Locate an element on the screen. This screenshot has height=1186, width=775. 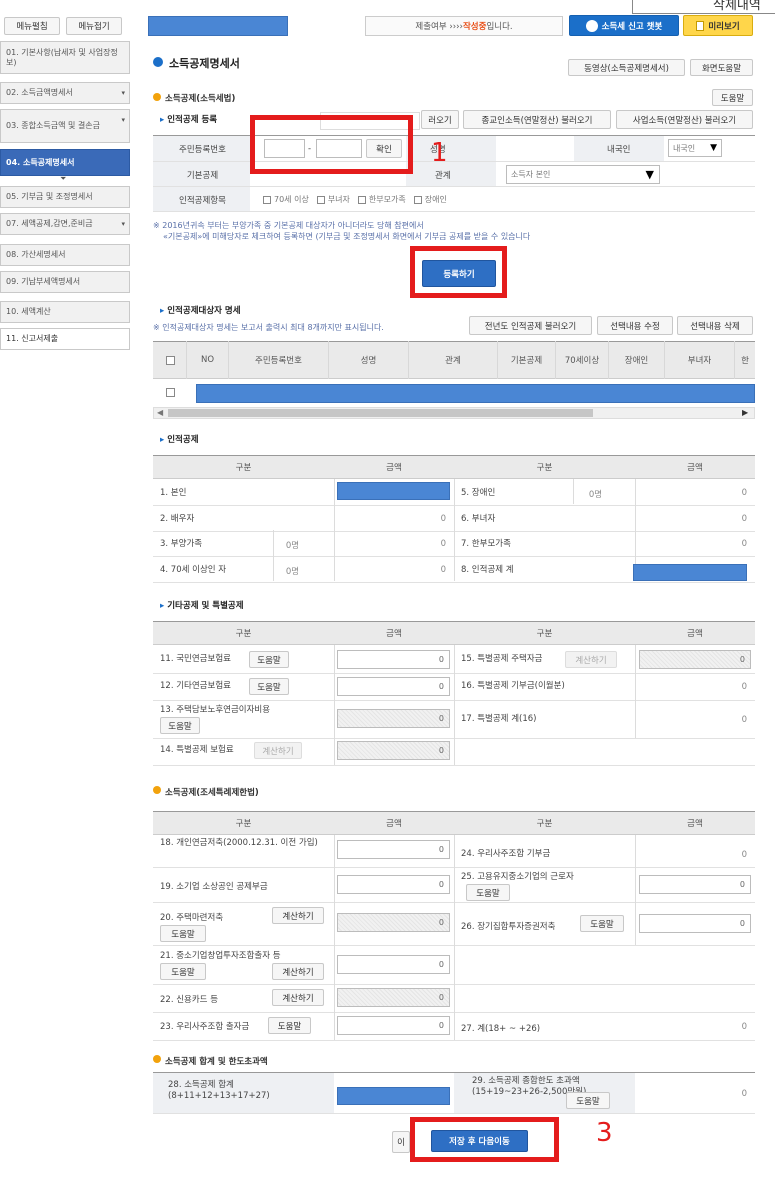
business-income-load-button: 사업소득(연말정산) 불러오기 is located at coordinates (684, 119).